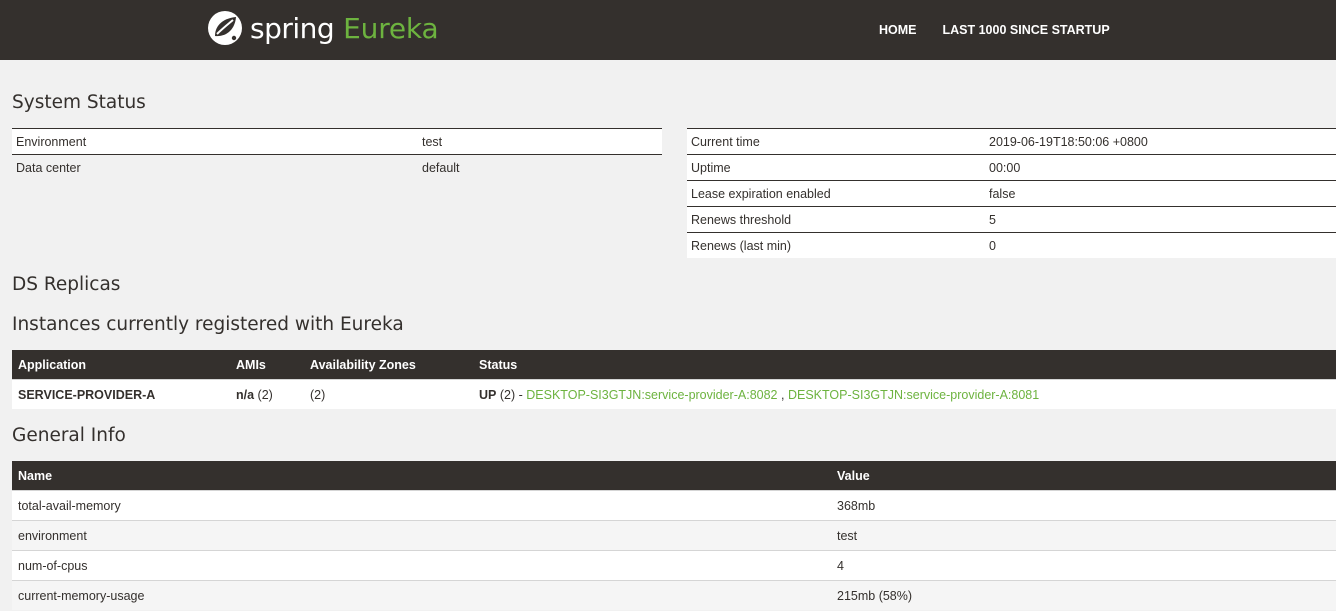 The width and height of the screenshot is (1336, 611). I want to click on col-status: Status, so click(904, 365).